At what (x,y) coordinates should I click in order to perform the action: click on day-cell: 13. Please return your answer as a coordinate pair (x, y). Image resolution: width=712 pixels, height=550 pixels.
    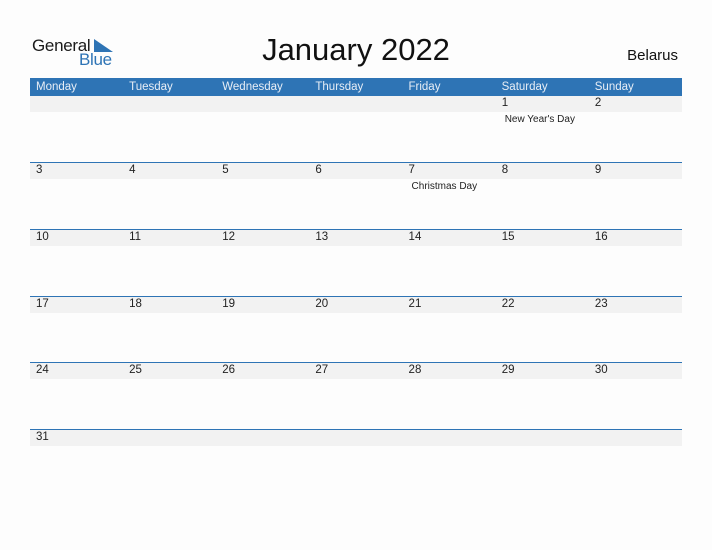
    Looking at the image, I should click on (355, 263).